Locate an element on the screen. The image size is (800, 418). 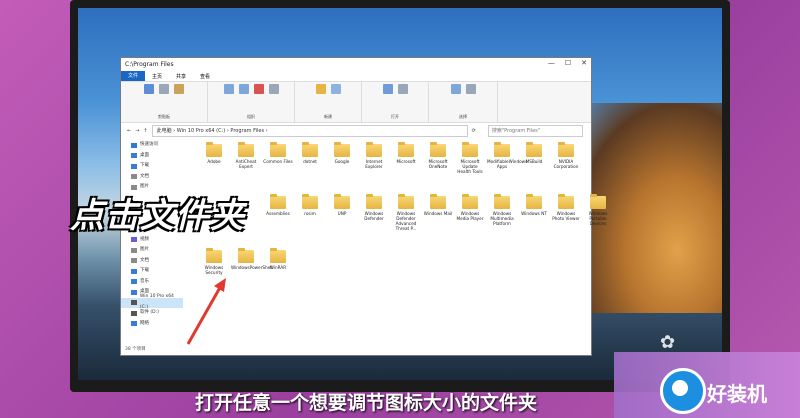
folder-label: Google is located at coordinates (342, 161).